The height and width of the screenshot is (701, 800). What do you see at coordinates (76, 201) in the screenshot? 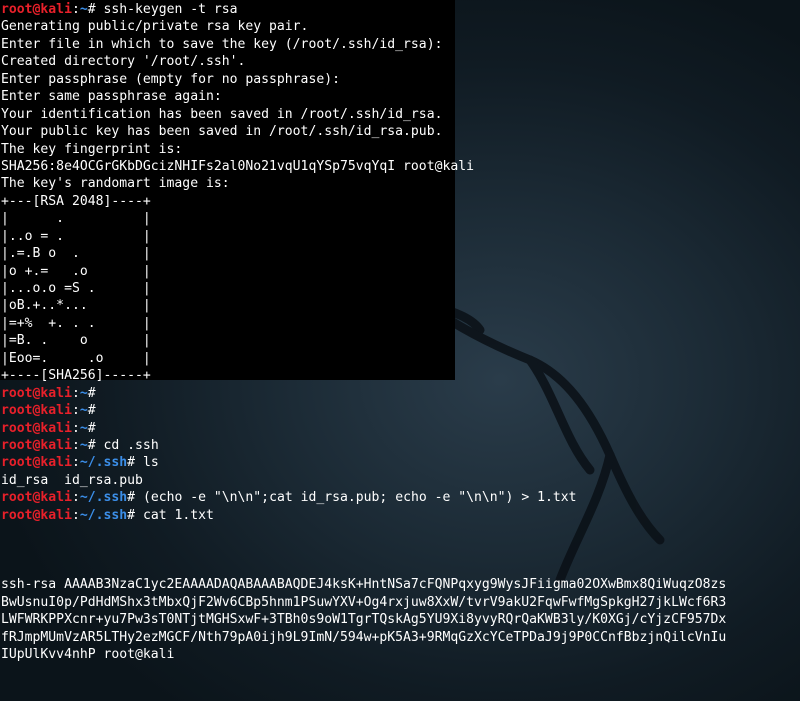
I see `terminal-output-line: +---[RSA 2048]----+` at bounding box center [76, 201].